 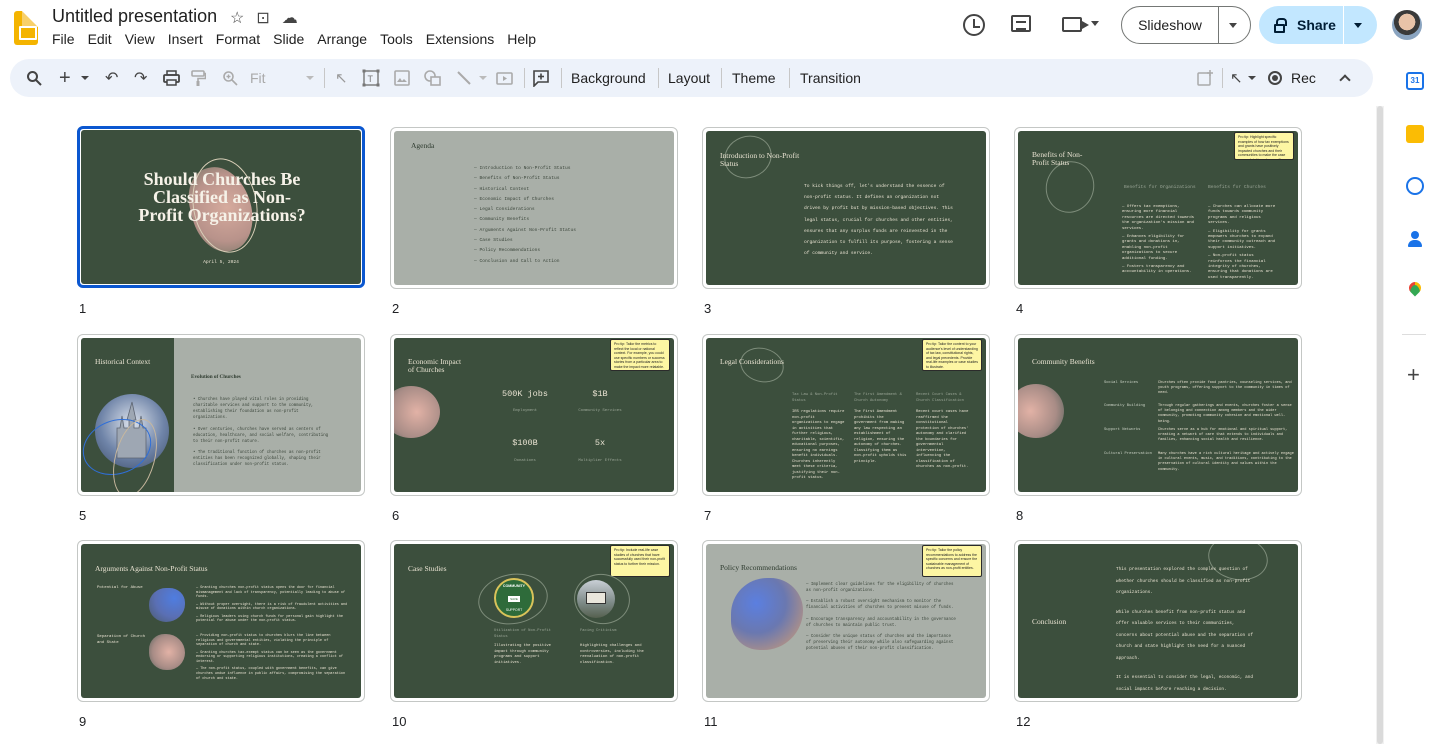 I want to click on community-logo: COMMUNITY SAVE SUPPORT, so click(x=514, y=598).